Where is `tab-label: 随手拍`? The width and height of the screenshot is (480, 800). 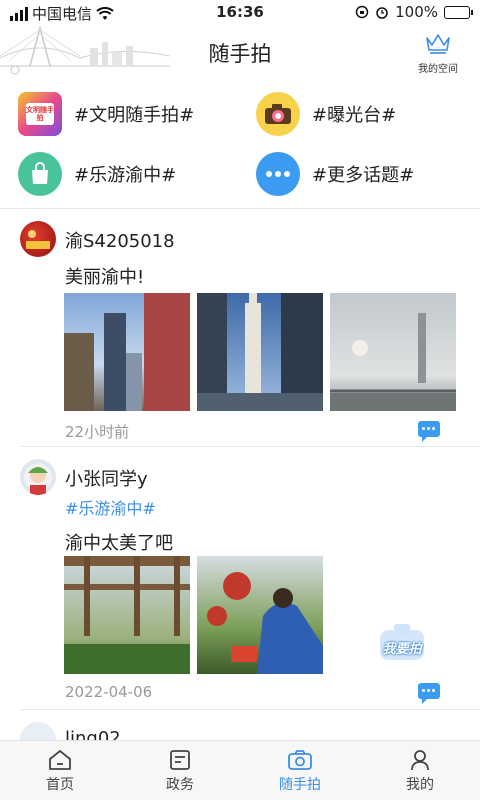 tab-label: 随手拍 is located at coordinates (300, 785).